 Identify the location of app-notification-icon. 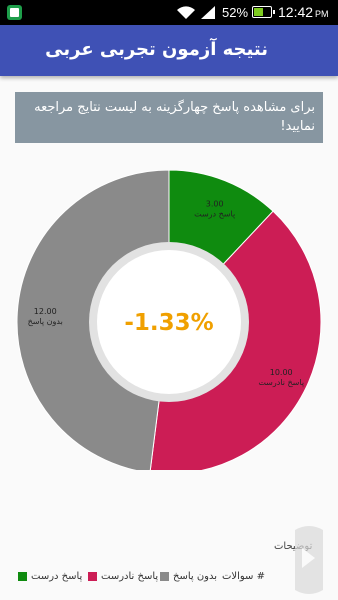
(14, 12).